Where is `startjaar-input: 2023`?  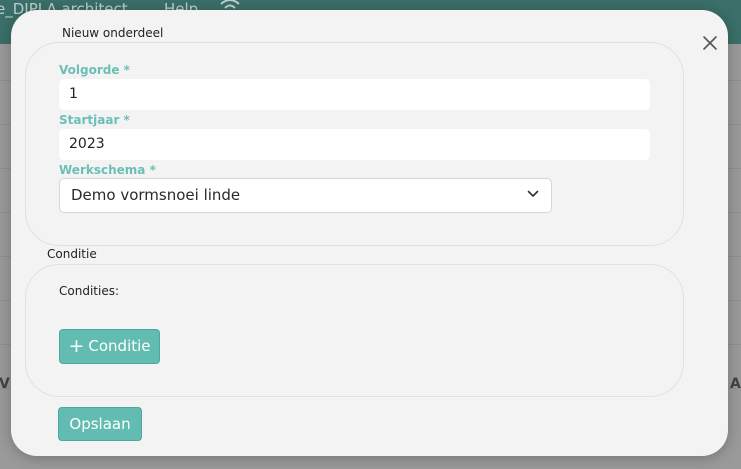
startjaar-input: 2023 is located at coordinates (354, 144).